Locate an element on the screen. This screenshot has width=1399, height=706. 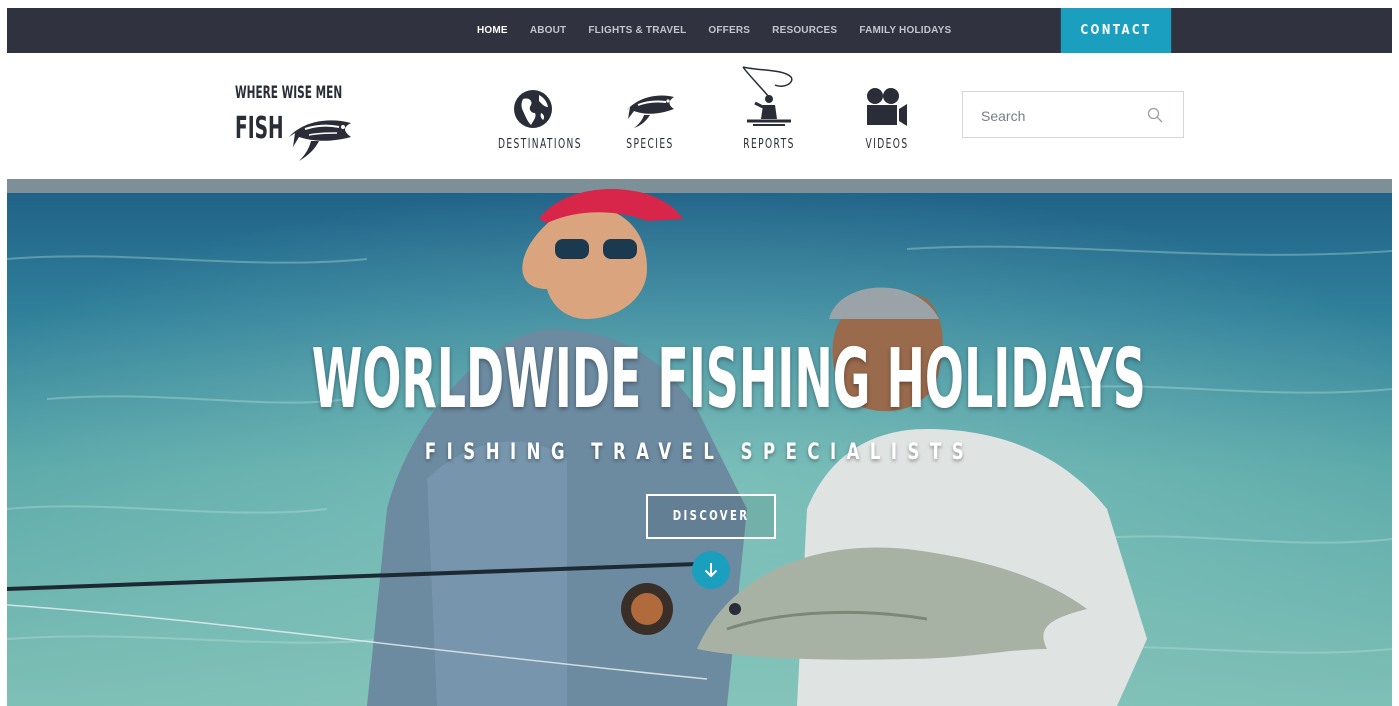
logo-fish-icon is located at coordinates (320, 140).